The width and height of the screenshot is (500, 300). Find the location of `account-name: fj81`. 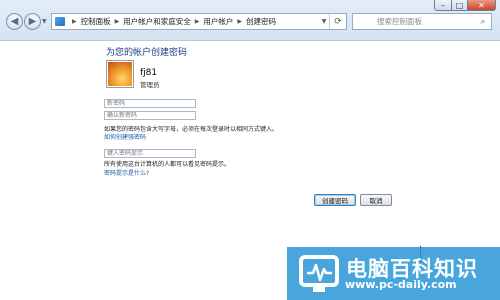

account-name: fj81 is located at coordinates (149, 73).